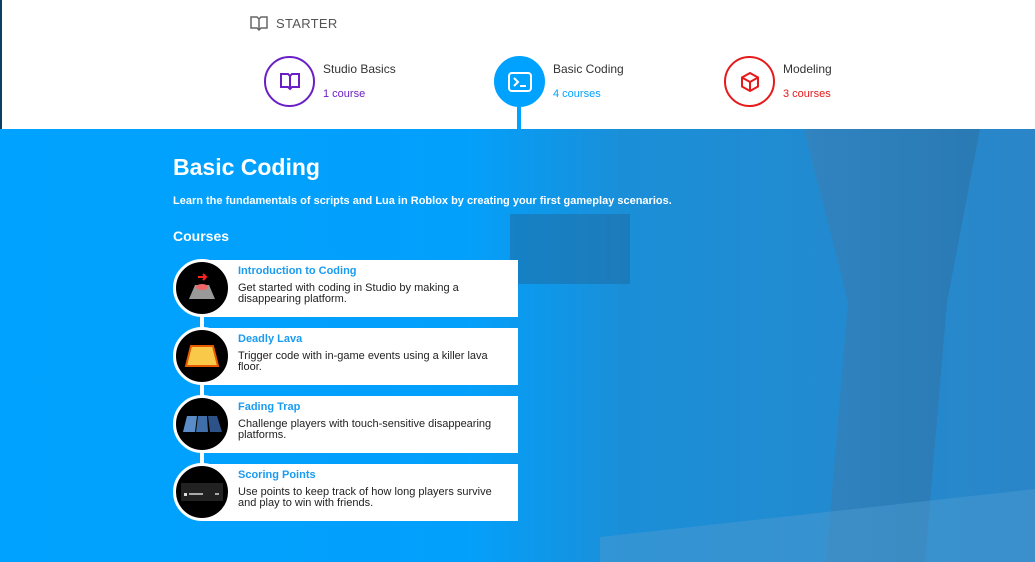 The height and width of the screenshot is (562, 1035). Describe the element at coordinates (807, 94) in the screenshot. I see `course-count-link: 3 courses` at that location.